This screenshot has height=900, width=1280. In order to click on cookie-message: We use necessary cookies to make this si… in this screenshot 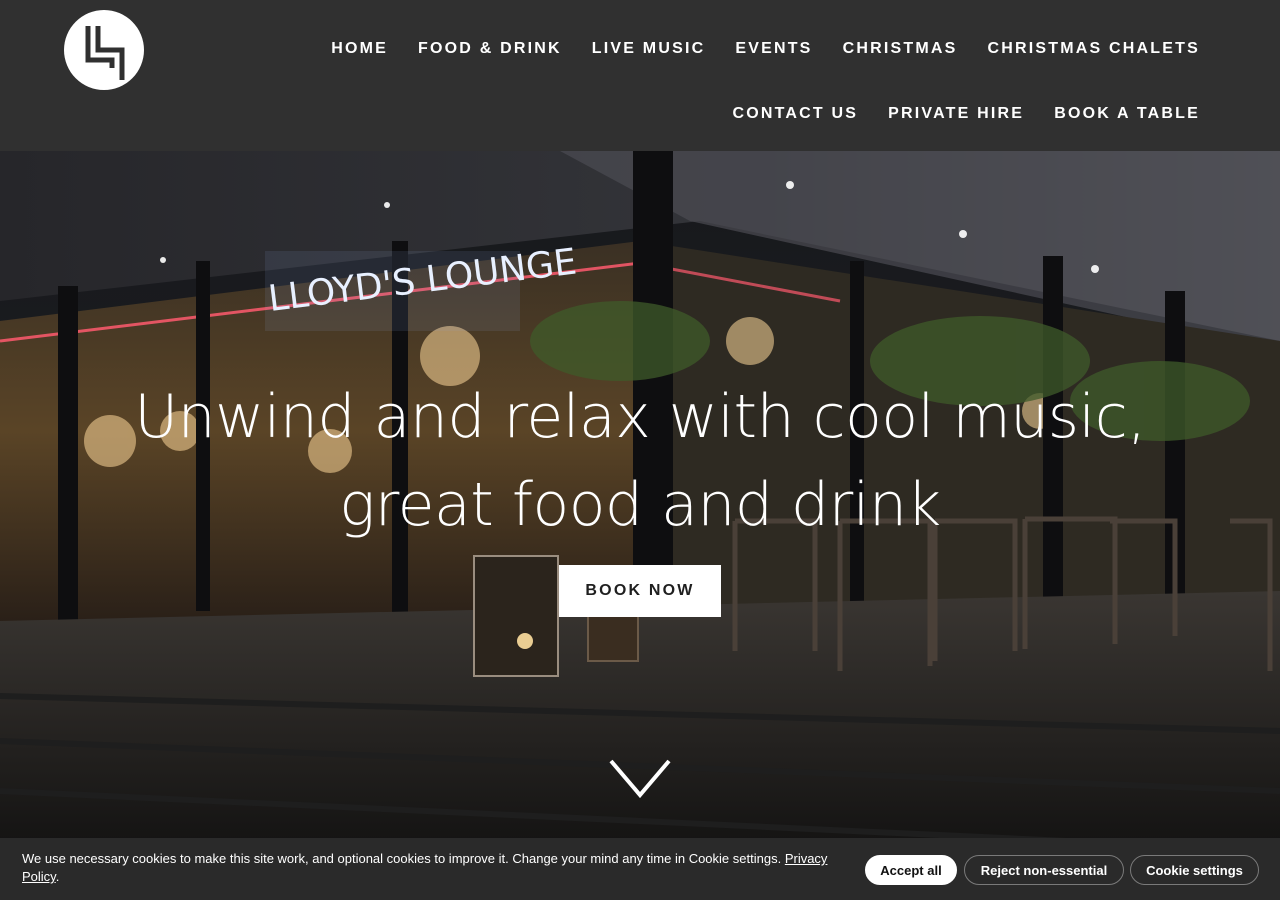, I will do `click(402, 858)`.